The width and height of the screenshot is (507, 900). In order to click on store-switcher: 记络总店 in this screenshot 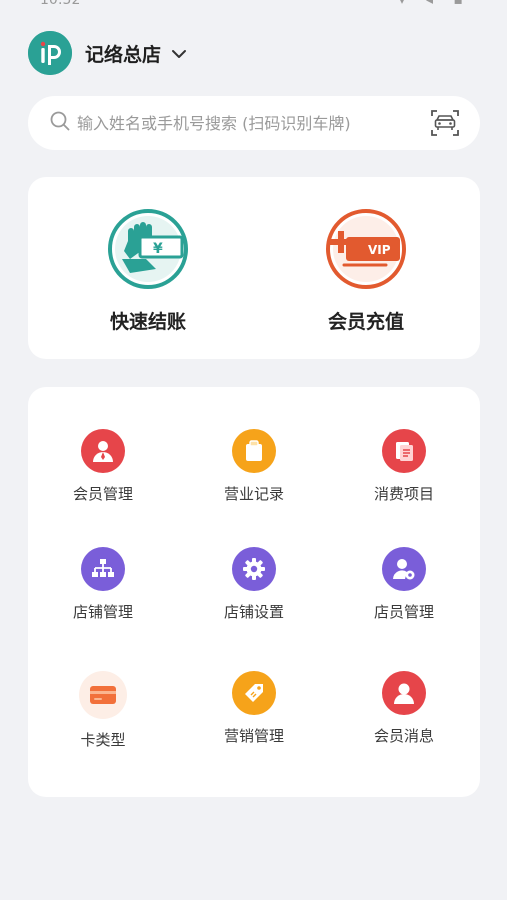, I will do `click(107, 53)`.